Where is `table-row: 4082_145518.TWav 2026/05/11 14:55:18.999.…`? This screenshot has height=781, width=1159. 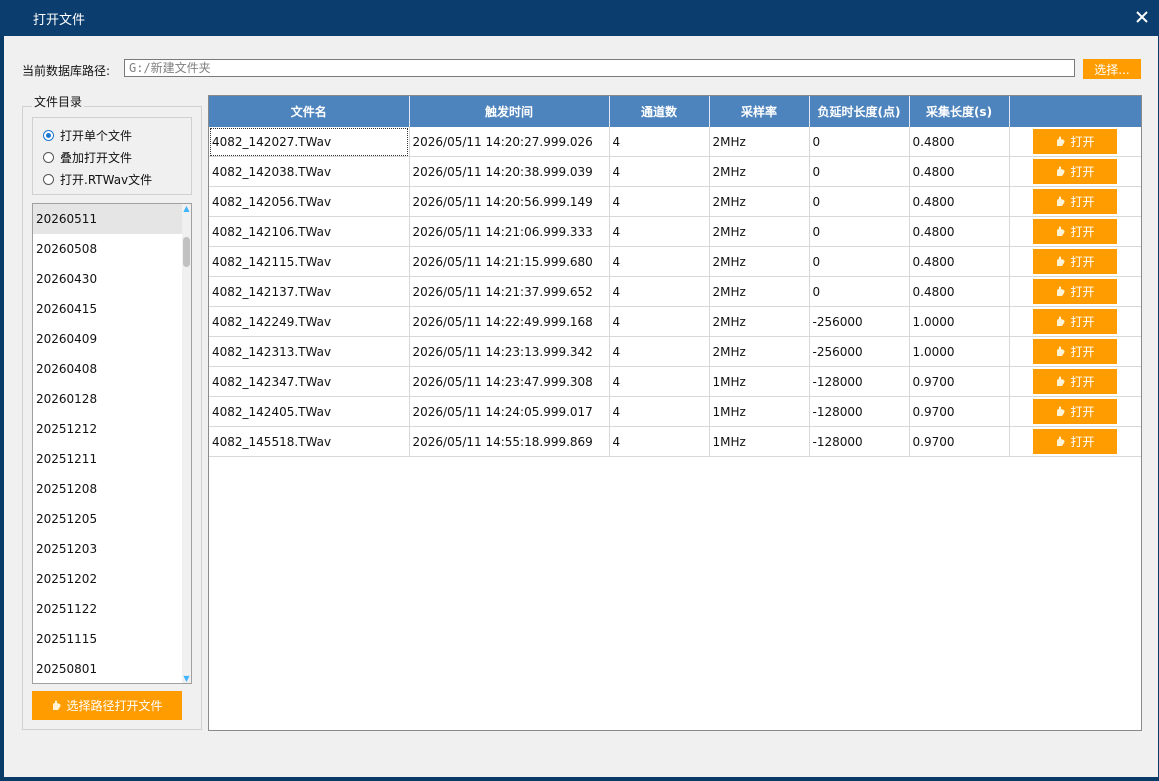 table-row: 4082_145518.TWav 2026/05/11 14:55:18.999.… is located at coordinates (675, 441).